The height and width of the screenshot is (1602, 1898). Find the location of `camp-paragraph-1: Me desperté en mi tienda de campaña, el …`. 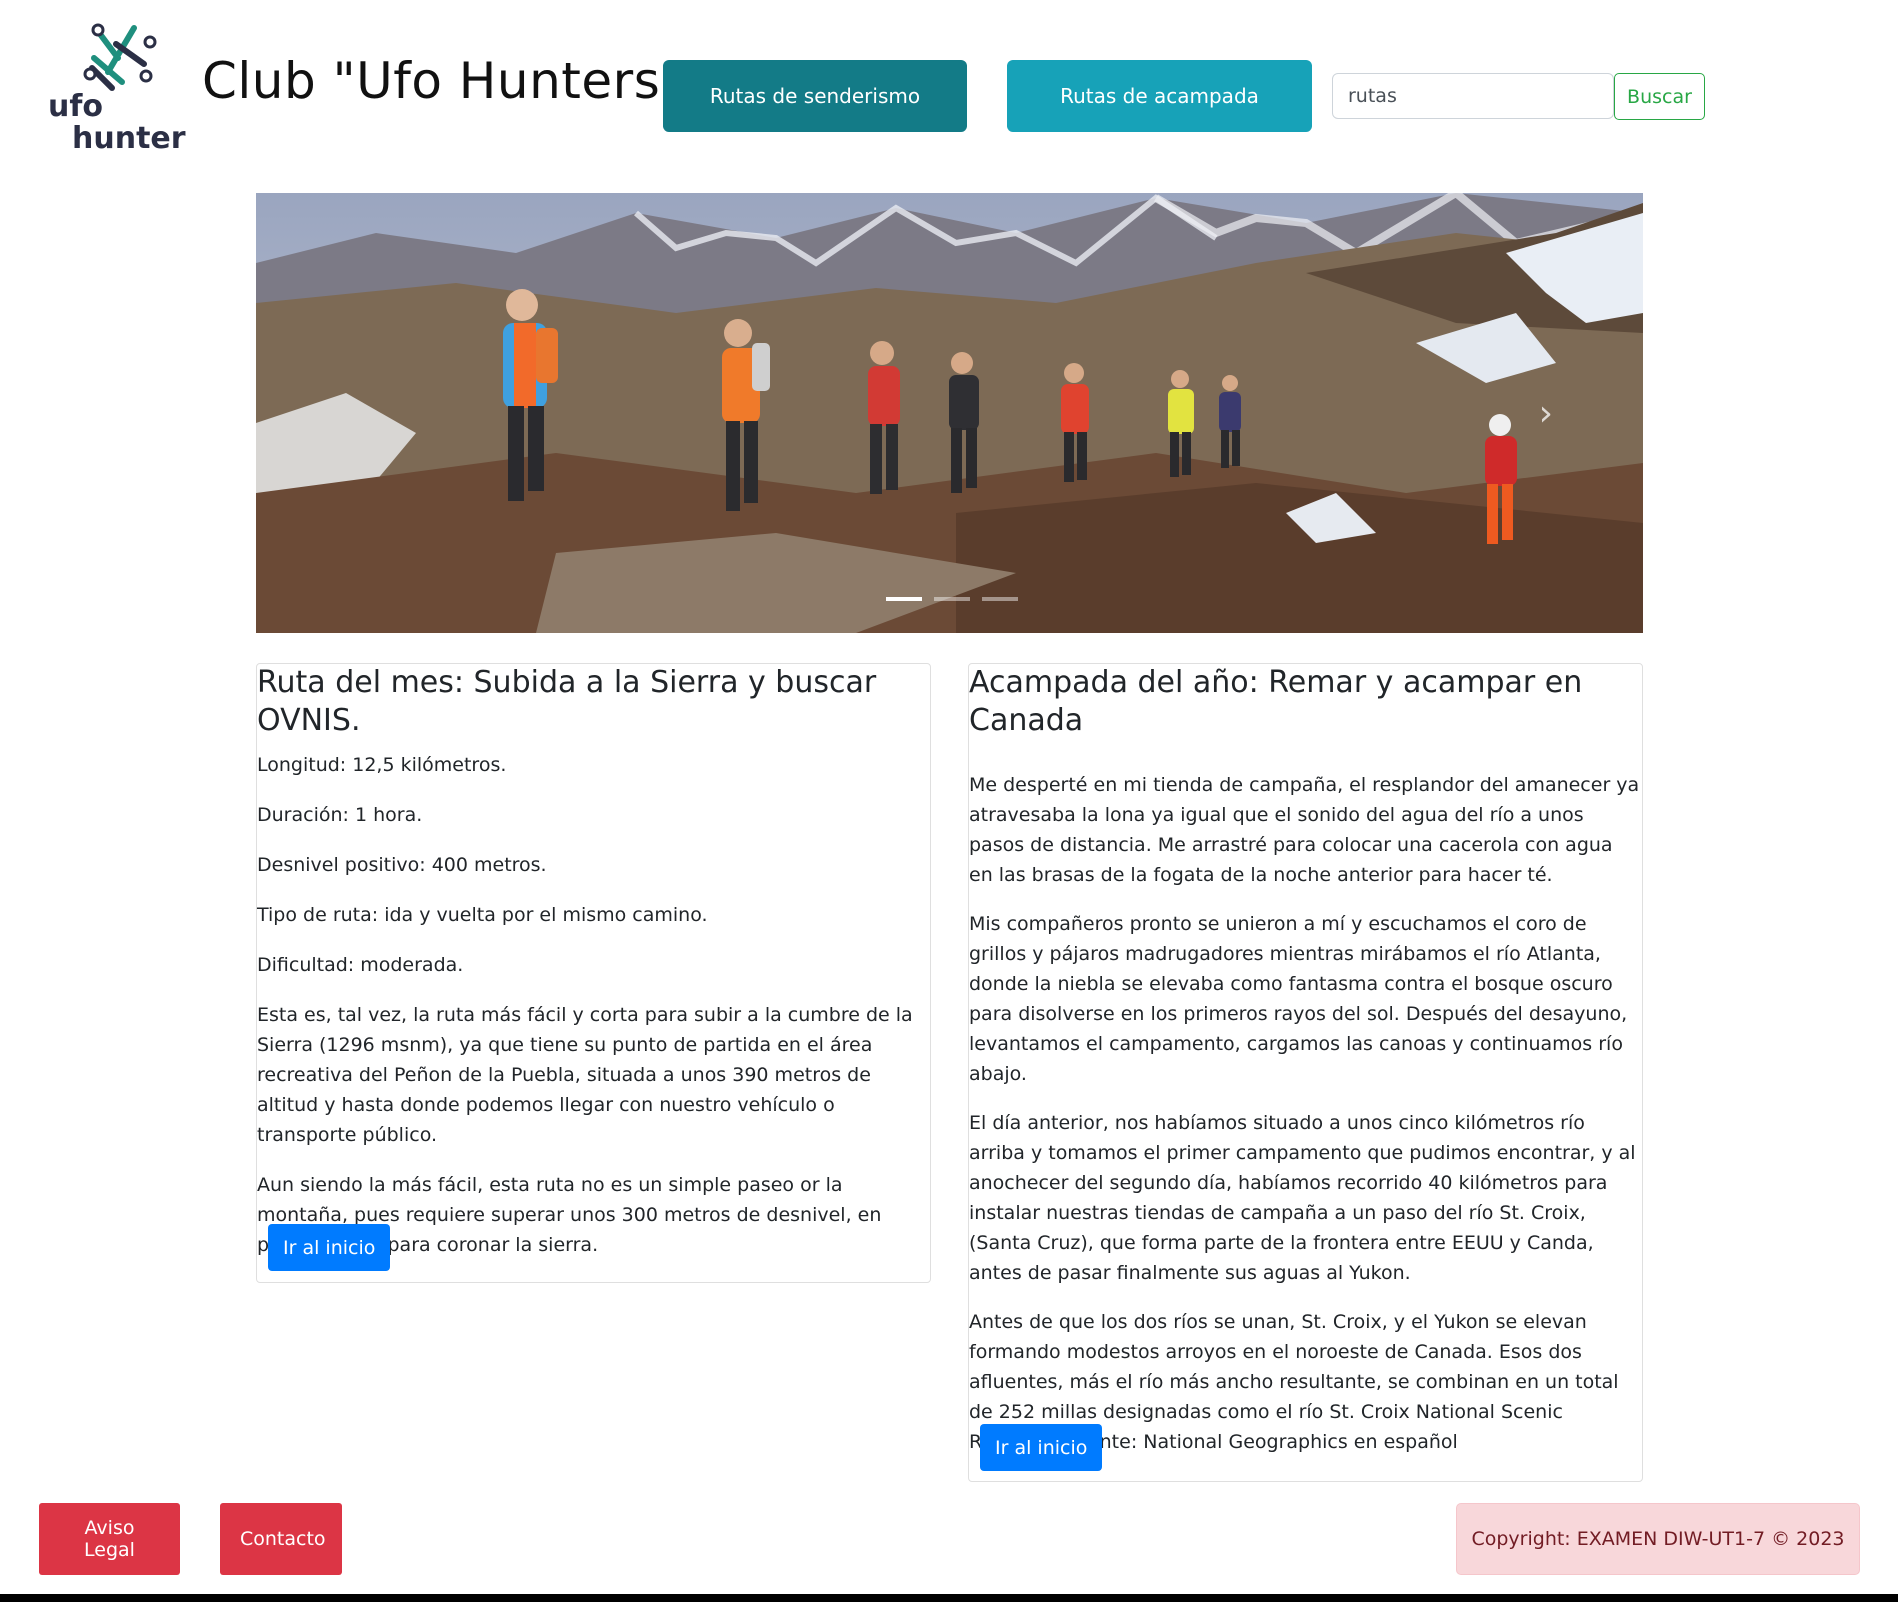

camp-paragraph-1: Me desperté en mi tienda de campaña, el … is located at coordinates (1304, 830).